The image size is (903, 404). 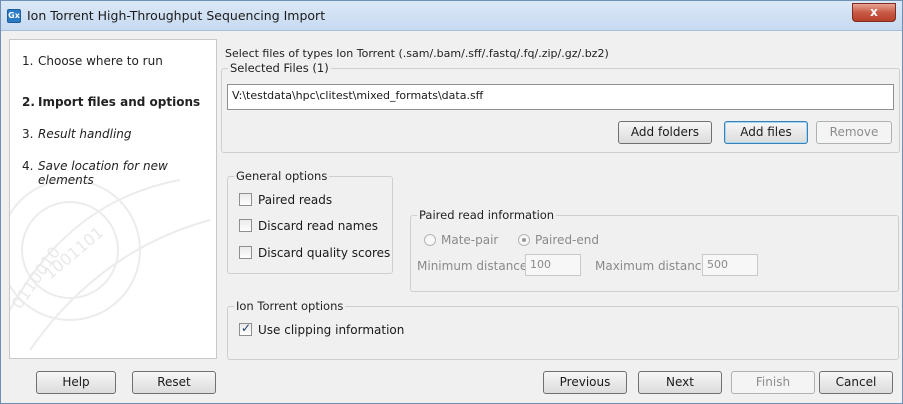 I want to click on discard-read-names-checkbox: Discard read names, so click(x=308, y=226).